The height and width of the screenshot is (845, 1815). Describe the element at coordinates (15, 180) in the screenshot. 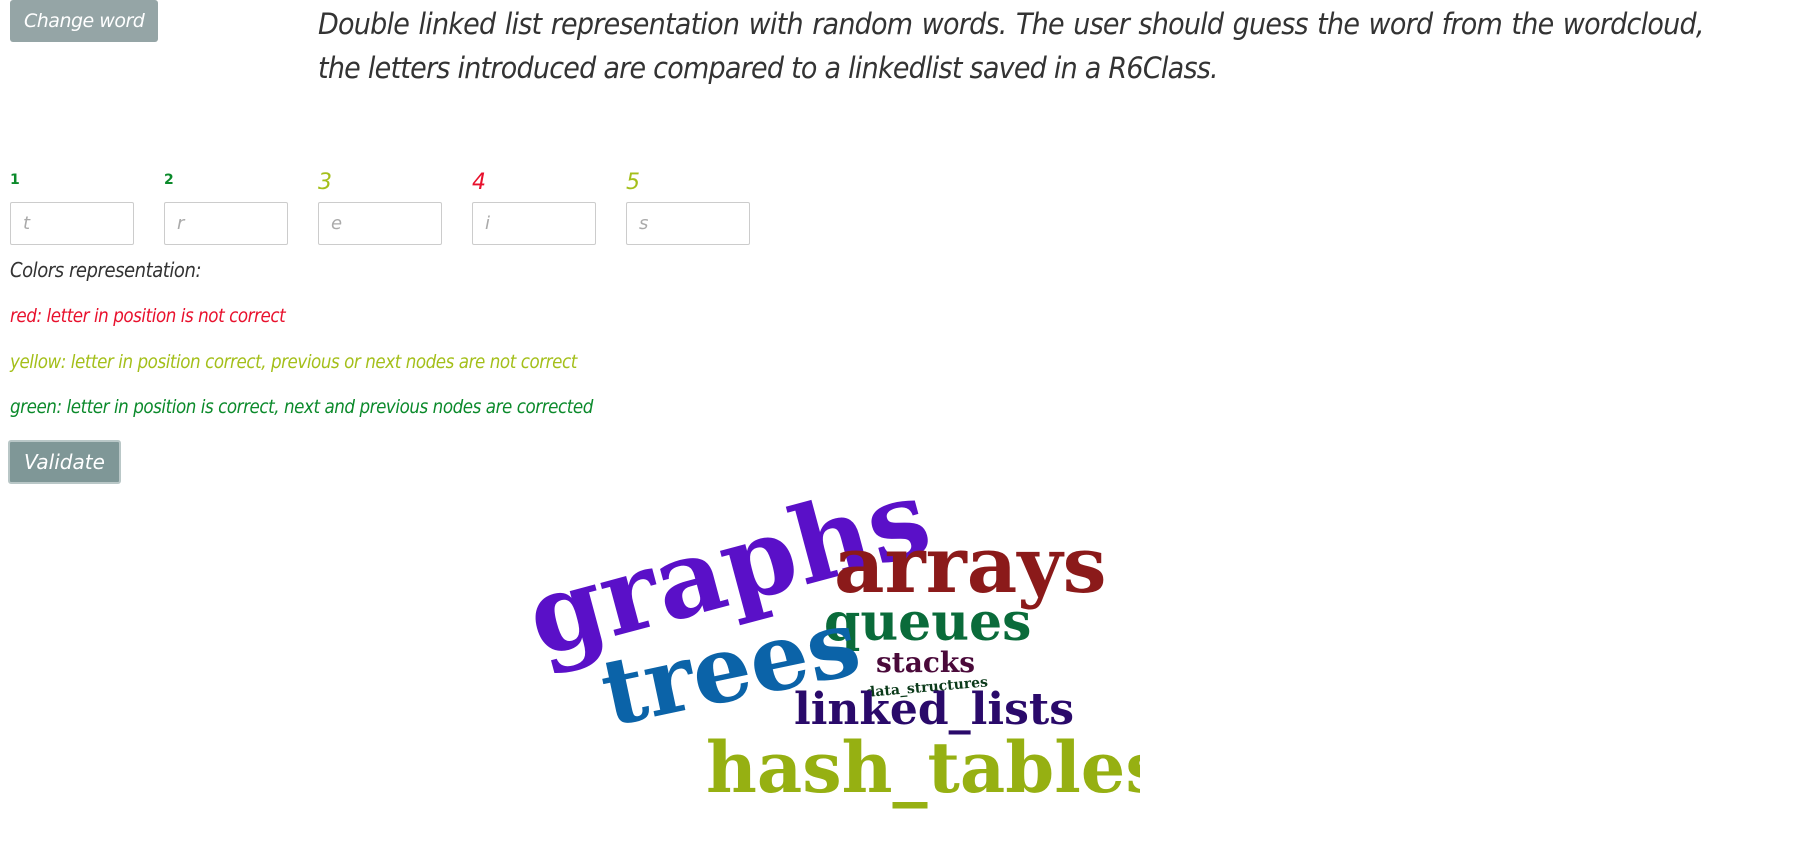

I see `position-label-1: 1` at that location.